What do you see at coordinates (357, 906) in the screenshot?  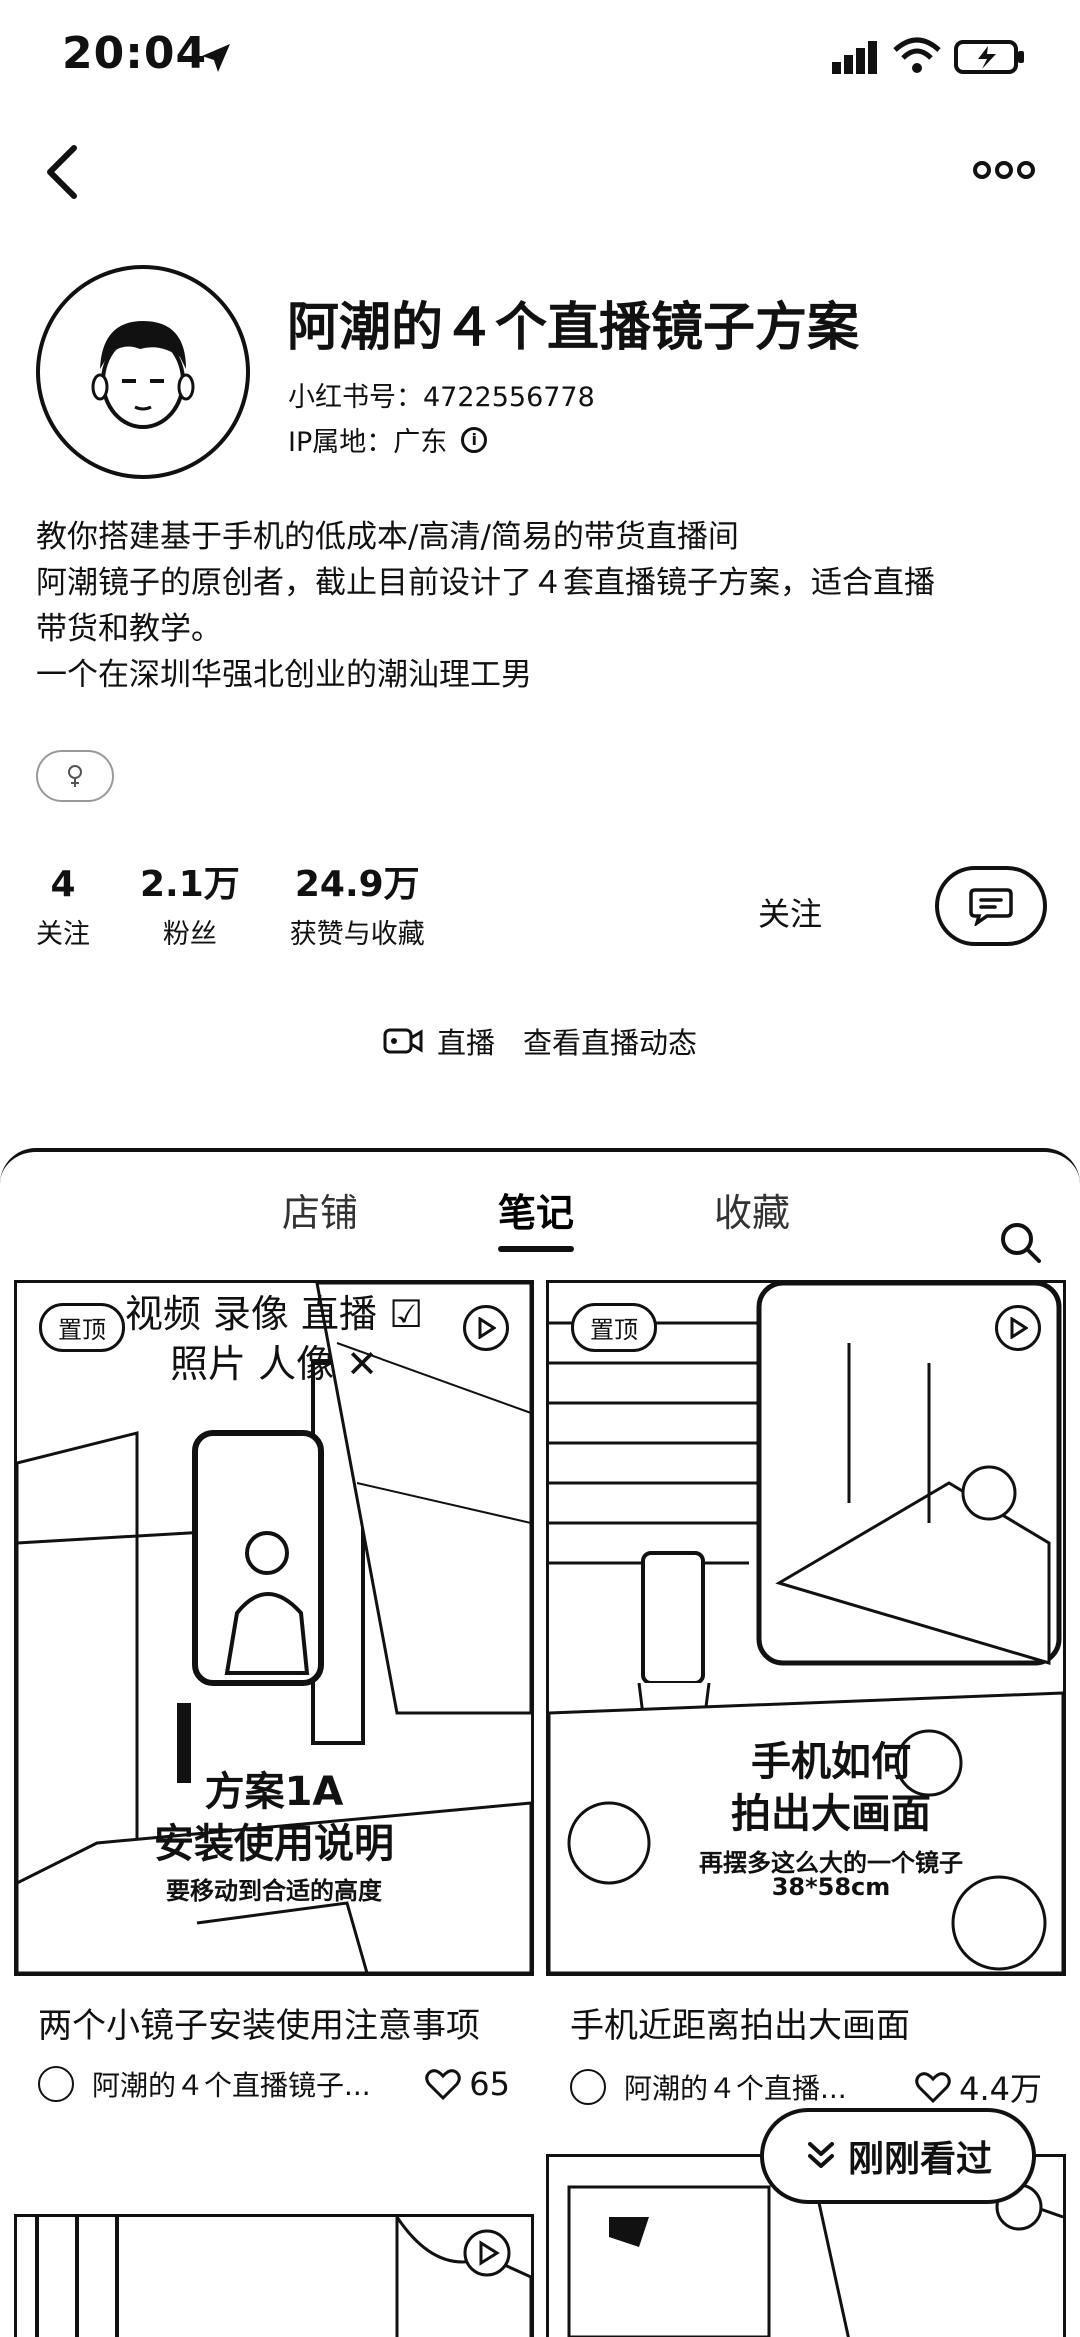 I see `stat-likes-collects: 24.9万 获赞与收藏` at bounding box center [357, 906].